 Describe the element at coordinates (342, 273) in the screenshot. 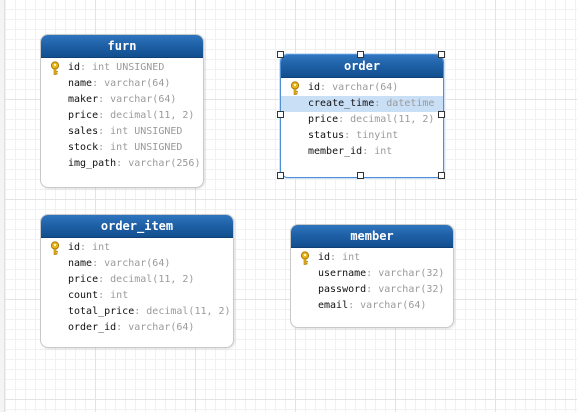

I see `field-name: username` at that location.